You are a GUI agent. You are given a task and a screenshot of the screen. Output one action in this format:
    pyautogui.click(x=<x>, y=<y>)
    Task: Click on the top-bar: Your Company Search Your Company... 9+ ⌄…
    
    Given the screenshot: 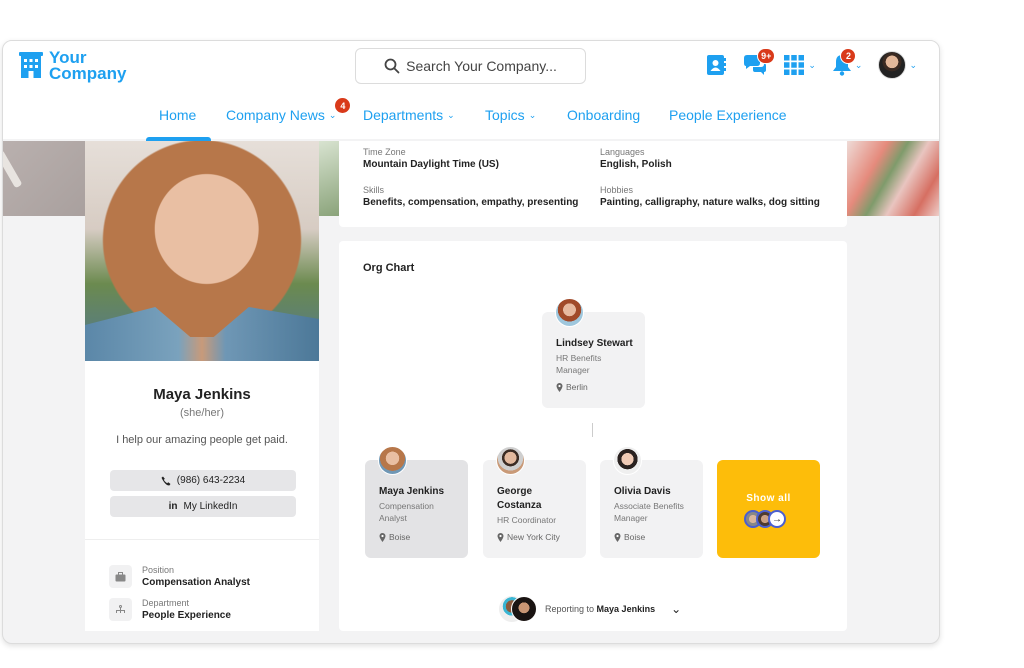 What is the action you would take?
    pyautogui.click(x=471, y=91)
    